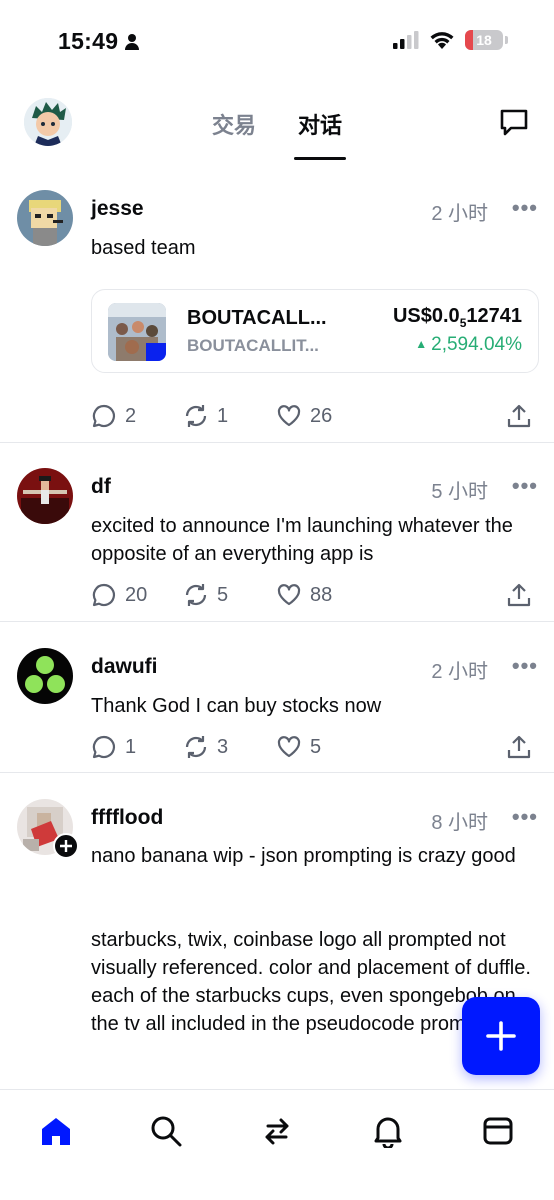 Image resolution: width=554 pixels, height=1200 pixels. What do you see at coordinates (406, 40) in the screenshot?
I see `cellular-signal-icon` at bounding box center [406, 40].